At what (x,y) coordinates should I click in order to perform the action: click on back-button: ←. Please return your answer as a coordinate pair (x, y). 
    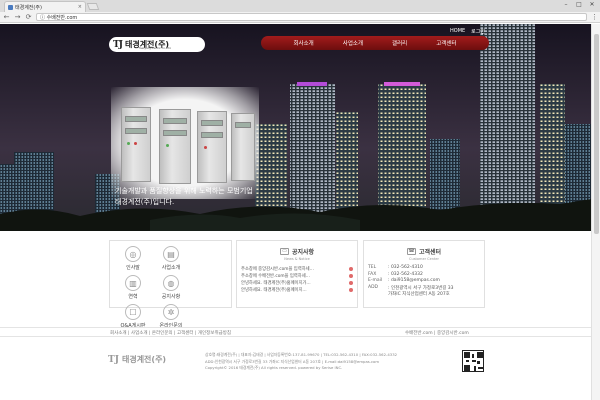
    Looking at the image, I should click on (6, 17).